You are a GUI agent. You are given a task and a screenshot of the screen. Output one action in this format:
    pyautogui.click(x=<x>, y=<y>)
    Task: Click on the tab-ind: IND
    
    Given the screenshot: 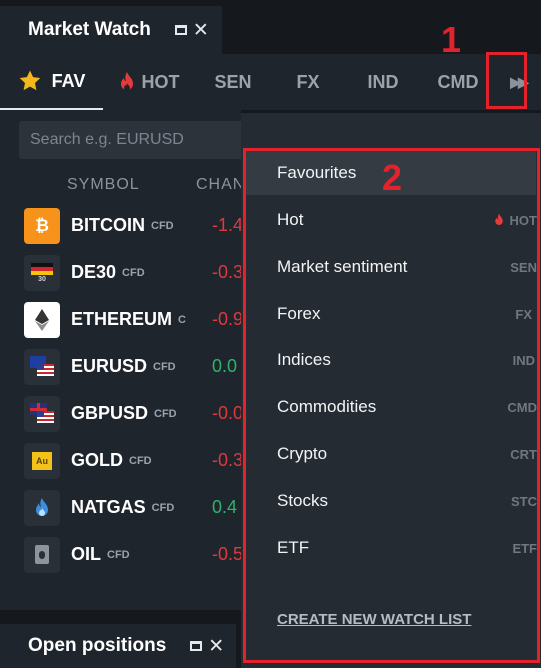 What is the action you would take?
    pyautogui.click(x=383, y=82)
    